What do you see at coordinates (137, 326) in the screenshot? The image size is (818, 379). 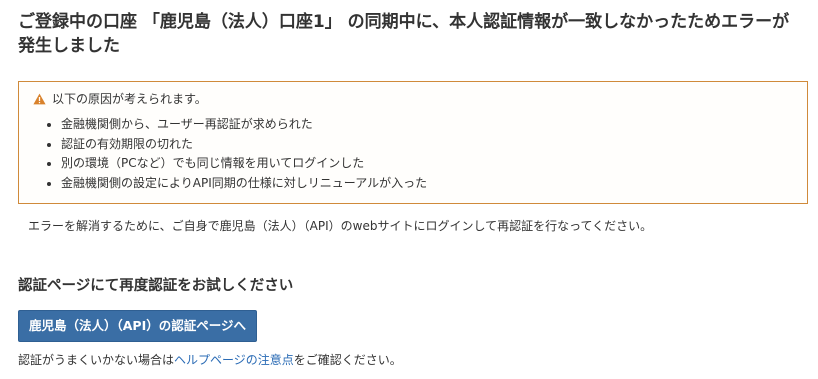 I see `auth-page-button: 鹿児島（法人）（API）の認証ページへ` at bounding box center [137, 326].